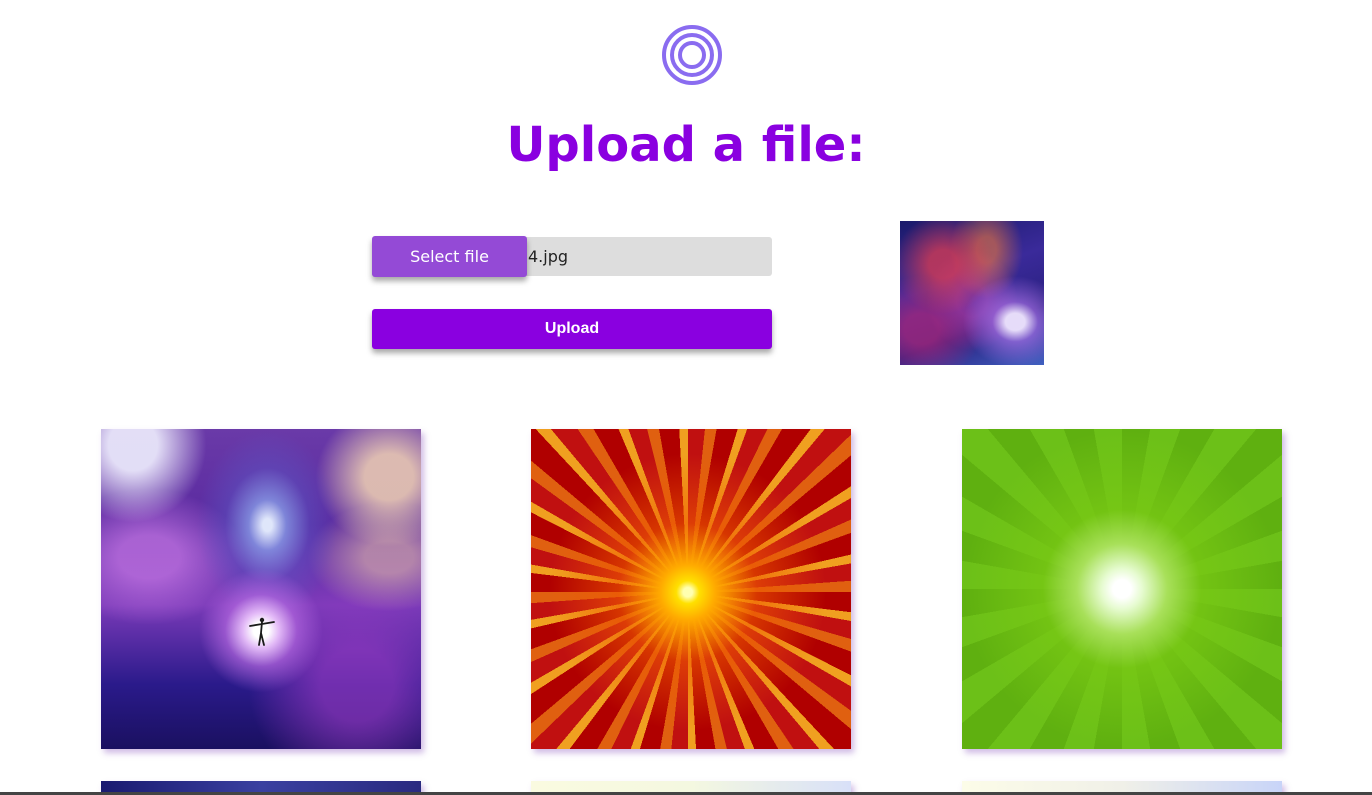 This screenshot has height=795, width=1372. Describe the element at coordinates (548, 256) in the screenshot. I see `file-name-label: 4.jpg` at that location.